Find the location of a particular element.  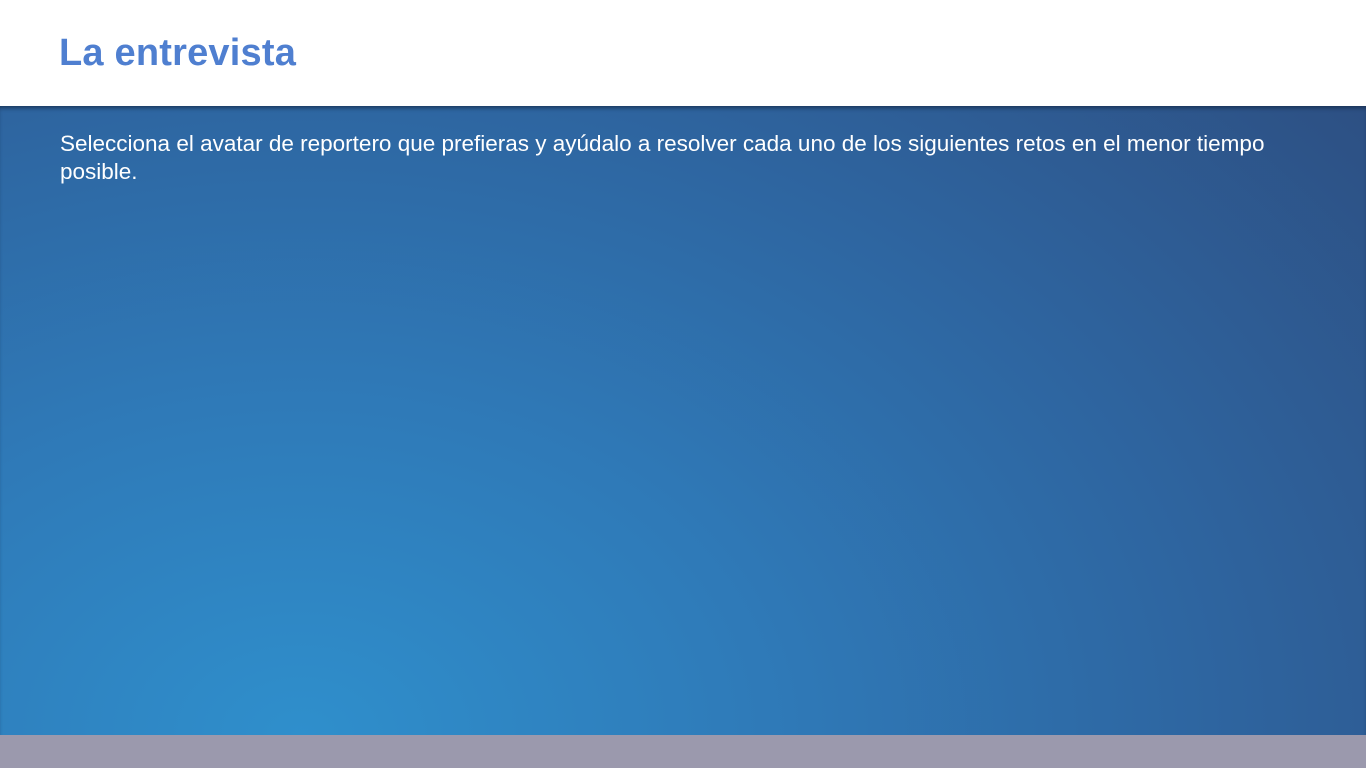

slide-title: La entrevista is located at coordinates (178, 53).